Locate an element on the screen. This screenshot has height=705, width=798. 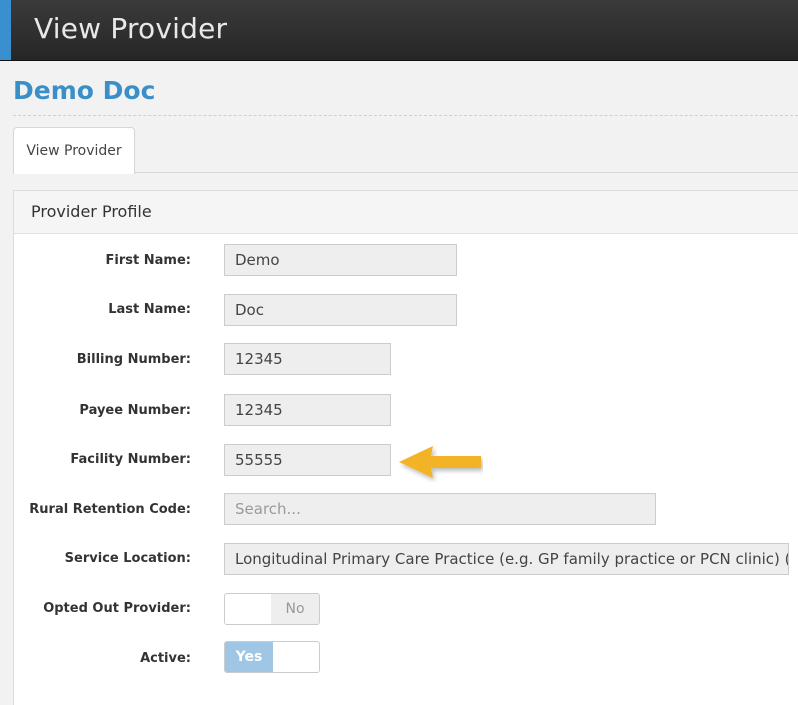
top-bar-title: View Provider is located at coordinates (131, 28).